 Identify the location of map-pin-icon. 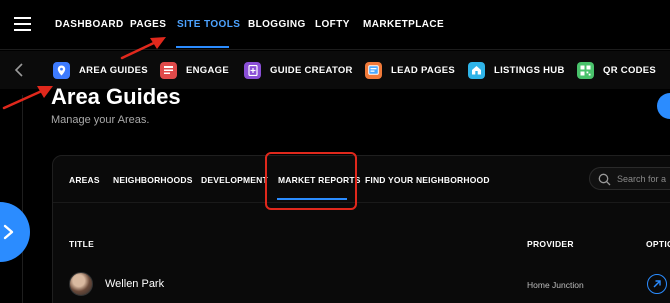
(61, 70).